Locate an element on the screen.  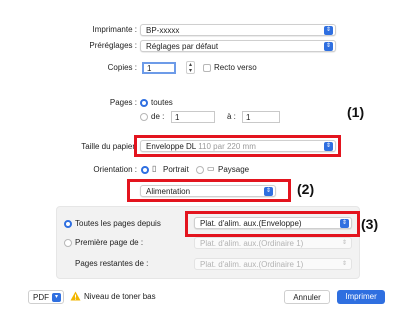
copies-field: 1 is located at coordinates (159, 68).